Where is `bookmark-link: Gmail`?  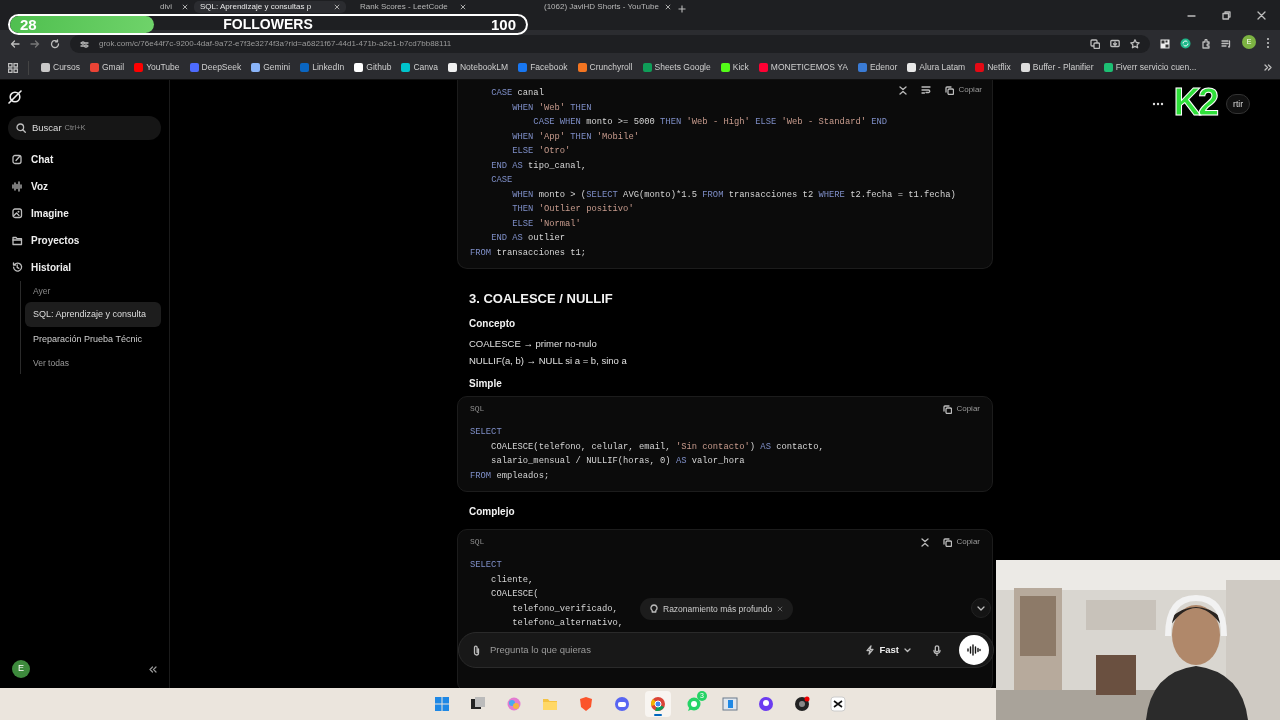
bookmark-link: Gmail is located at coordinates (113, 67).